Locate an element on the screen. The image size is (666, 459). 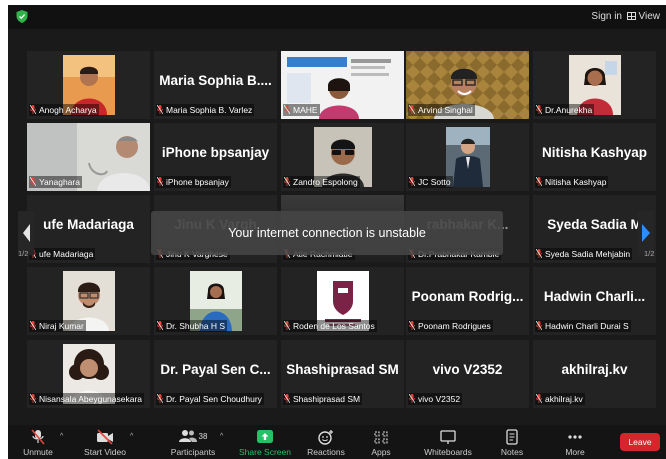
participant-label-text: Dr. Payal Sen Choudhury is located at coordinates (214, 399).